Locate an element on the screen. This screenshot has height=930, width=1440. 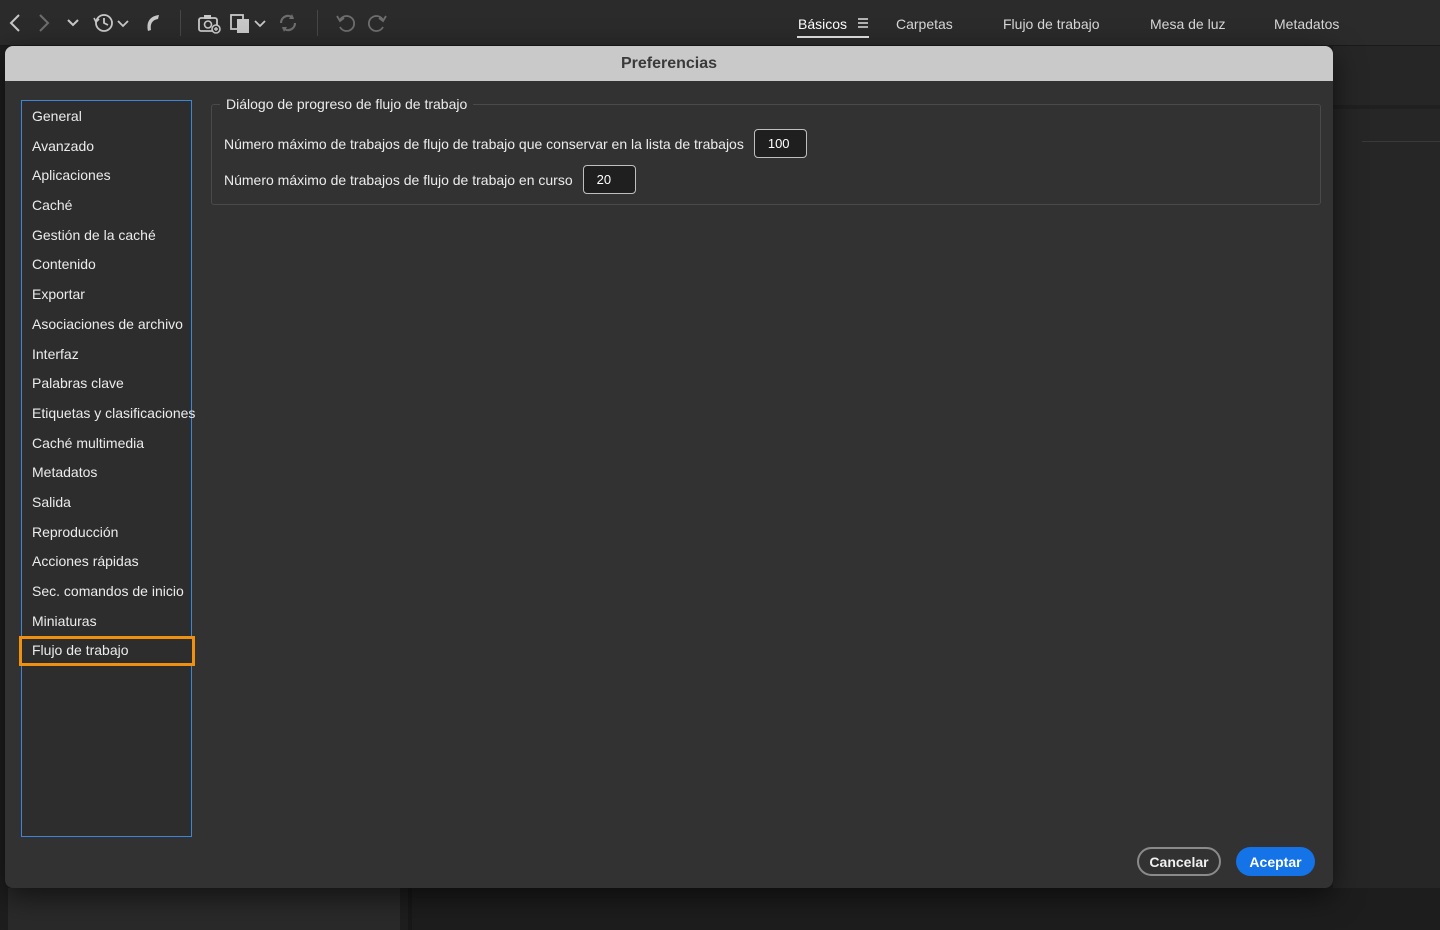
workspace-tab-basicos: Básicos is located at coordinates (822, 24).